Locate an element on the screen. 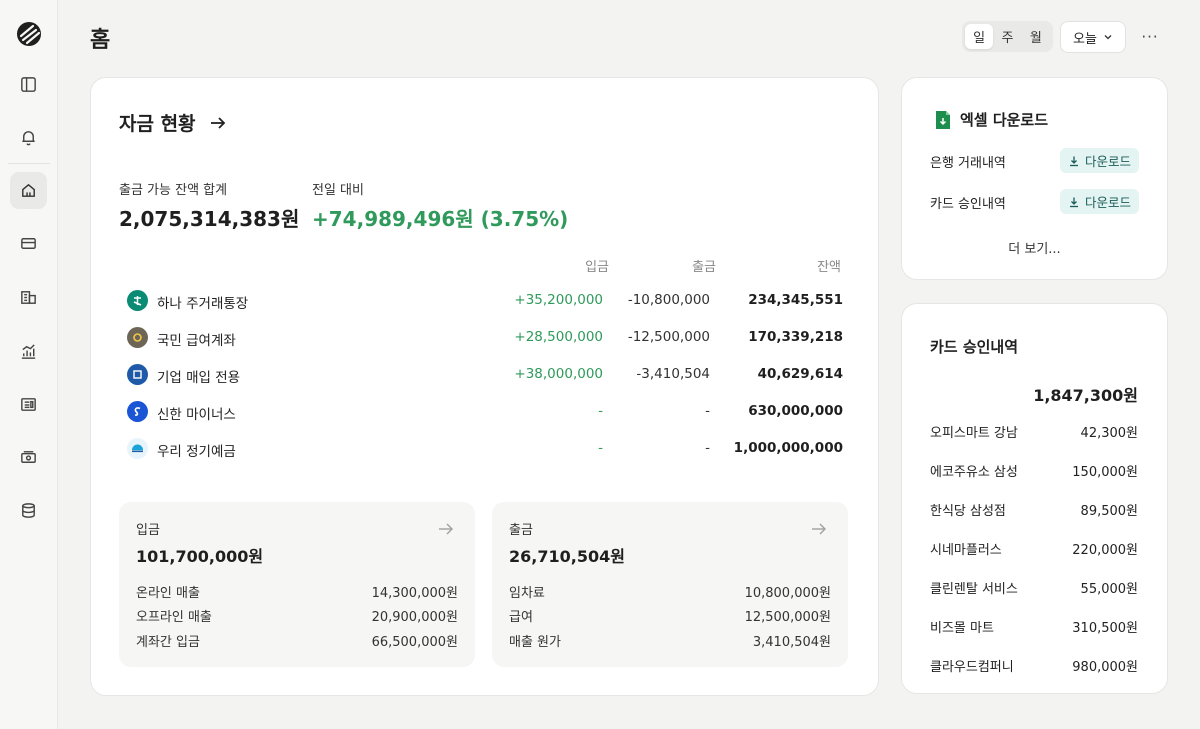  account-name: 우리 정기예금 is located at coordinates (196, 452).